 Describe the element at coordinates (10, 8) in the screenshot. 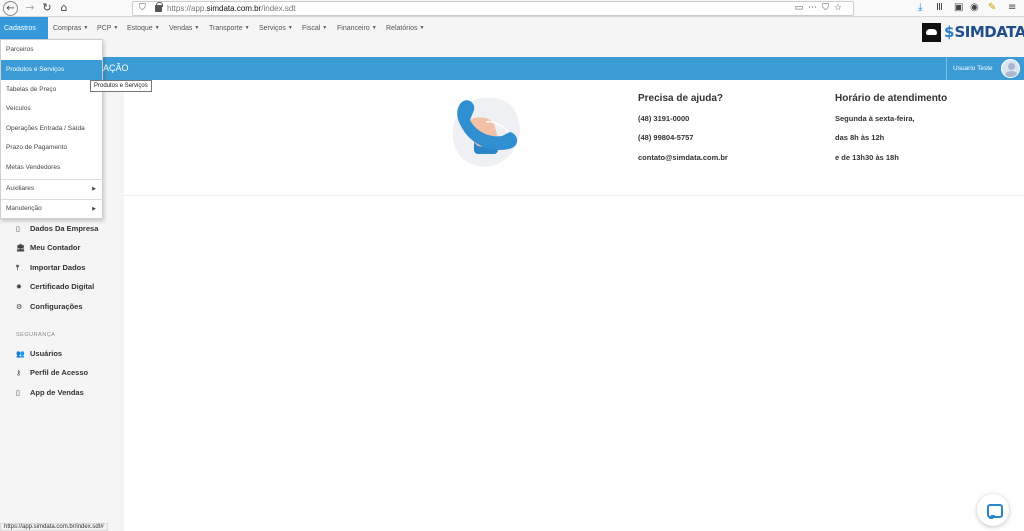

I see `back-arrow-icon: ←` at that location.